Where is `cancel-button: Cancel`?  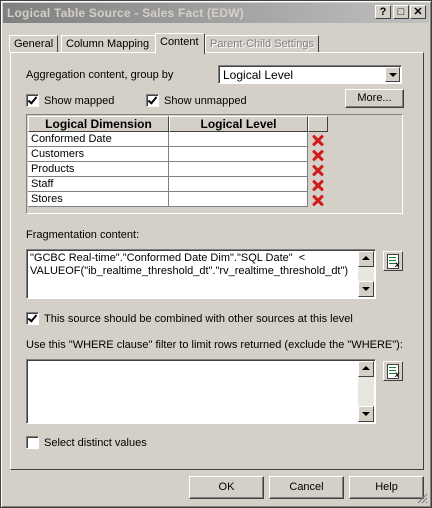
cancel-button: Cancel is located at coordinates (306, 487).